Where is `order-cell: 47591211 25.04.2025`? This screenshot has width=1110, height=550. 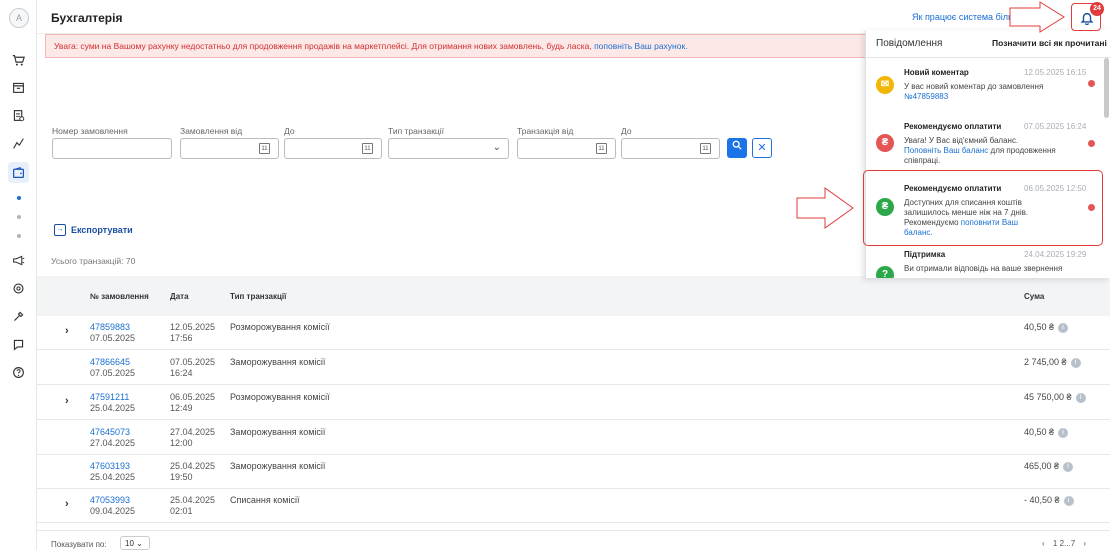
order-cell: 47591211 25.04.2025 is located at coordinates (112, 403).